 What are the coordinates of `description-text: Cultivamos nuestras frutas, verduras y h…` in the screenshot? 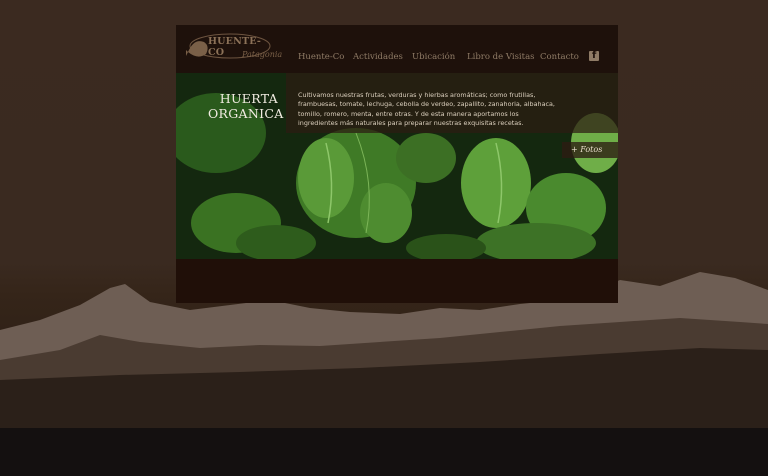 It's located at (426, 109).